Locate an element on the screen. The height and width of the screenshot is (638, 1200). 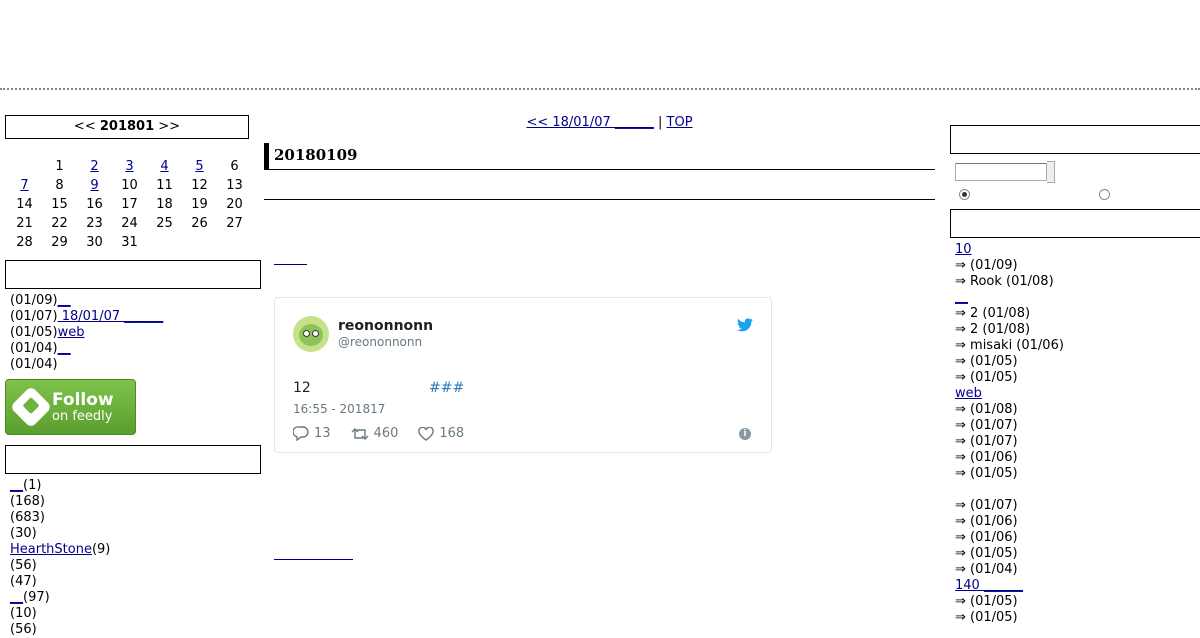
retweet-action: 460 is located at coordinates (374, 433).